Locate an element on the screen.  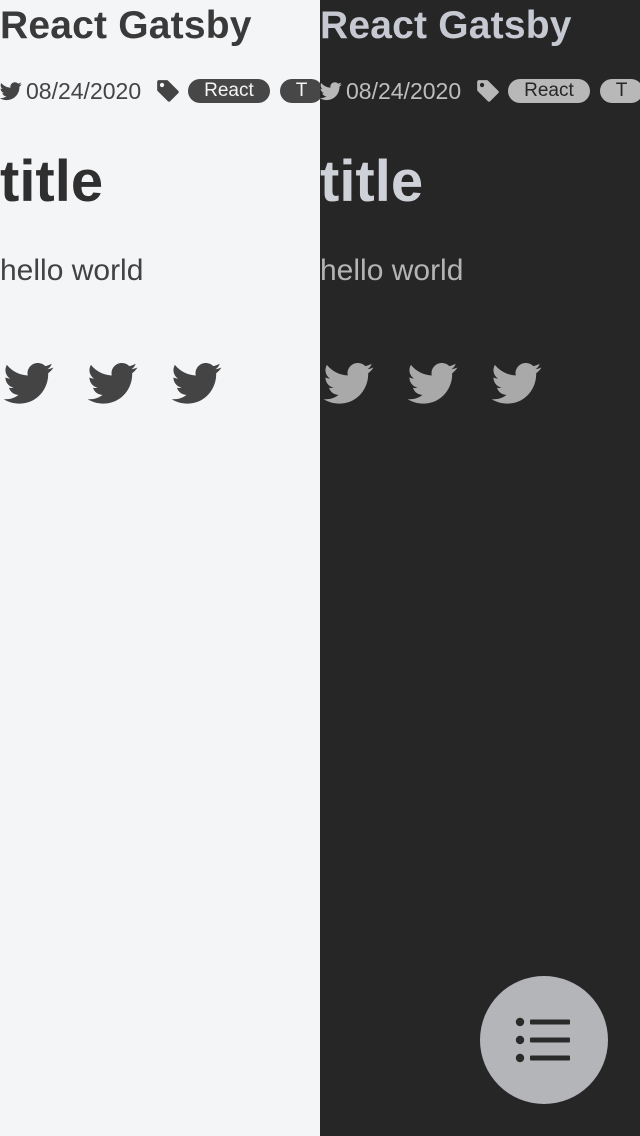
table-of-contents-button is located at coordinates (544, 1040).